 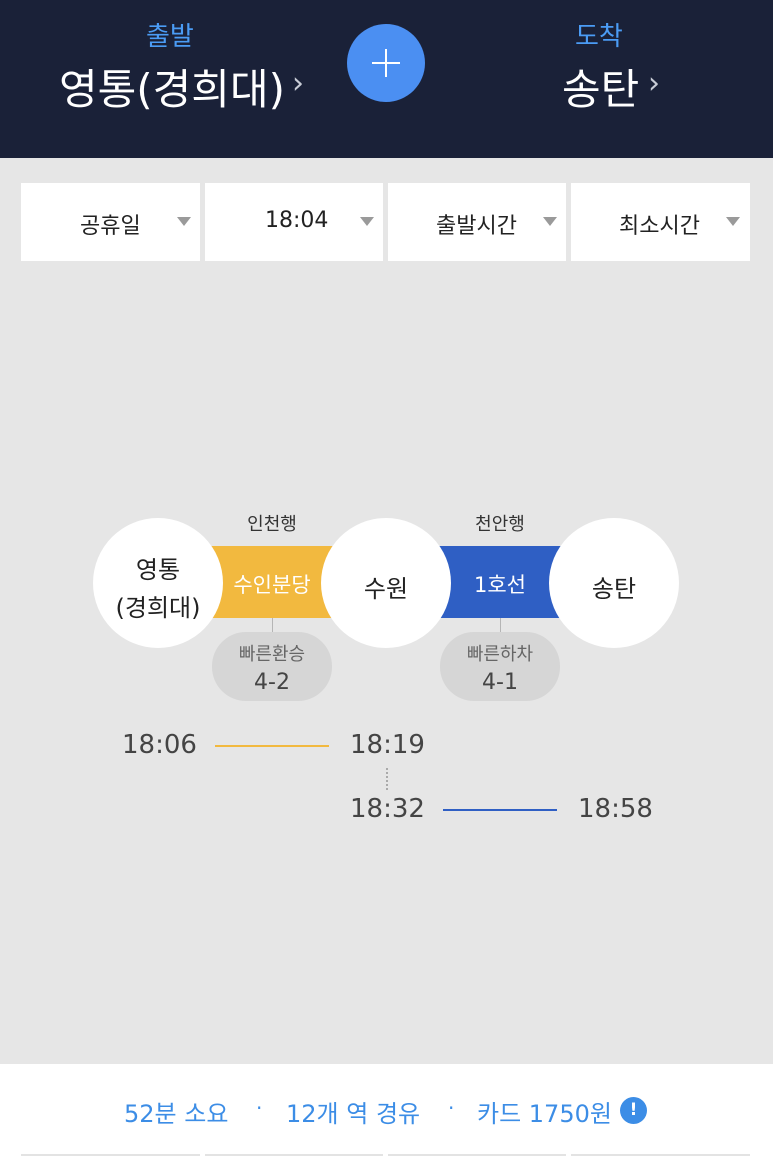 What do you see at coordinates (353, 1114) in the screenshot?
I see `stations-passed: 12개 역 경유` at bounding box center [353, 1114].